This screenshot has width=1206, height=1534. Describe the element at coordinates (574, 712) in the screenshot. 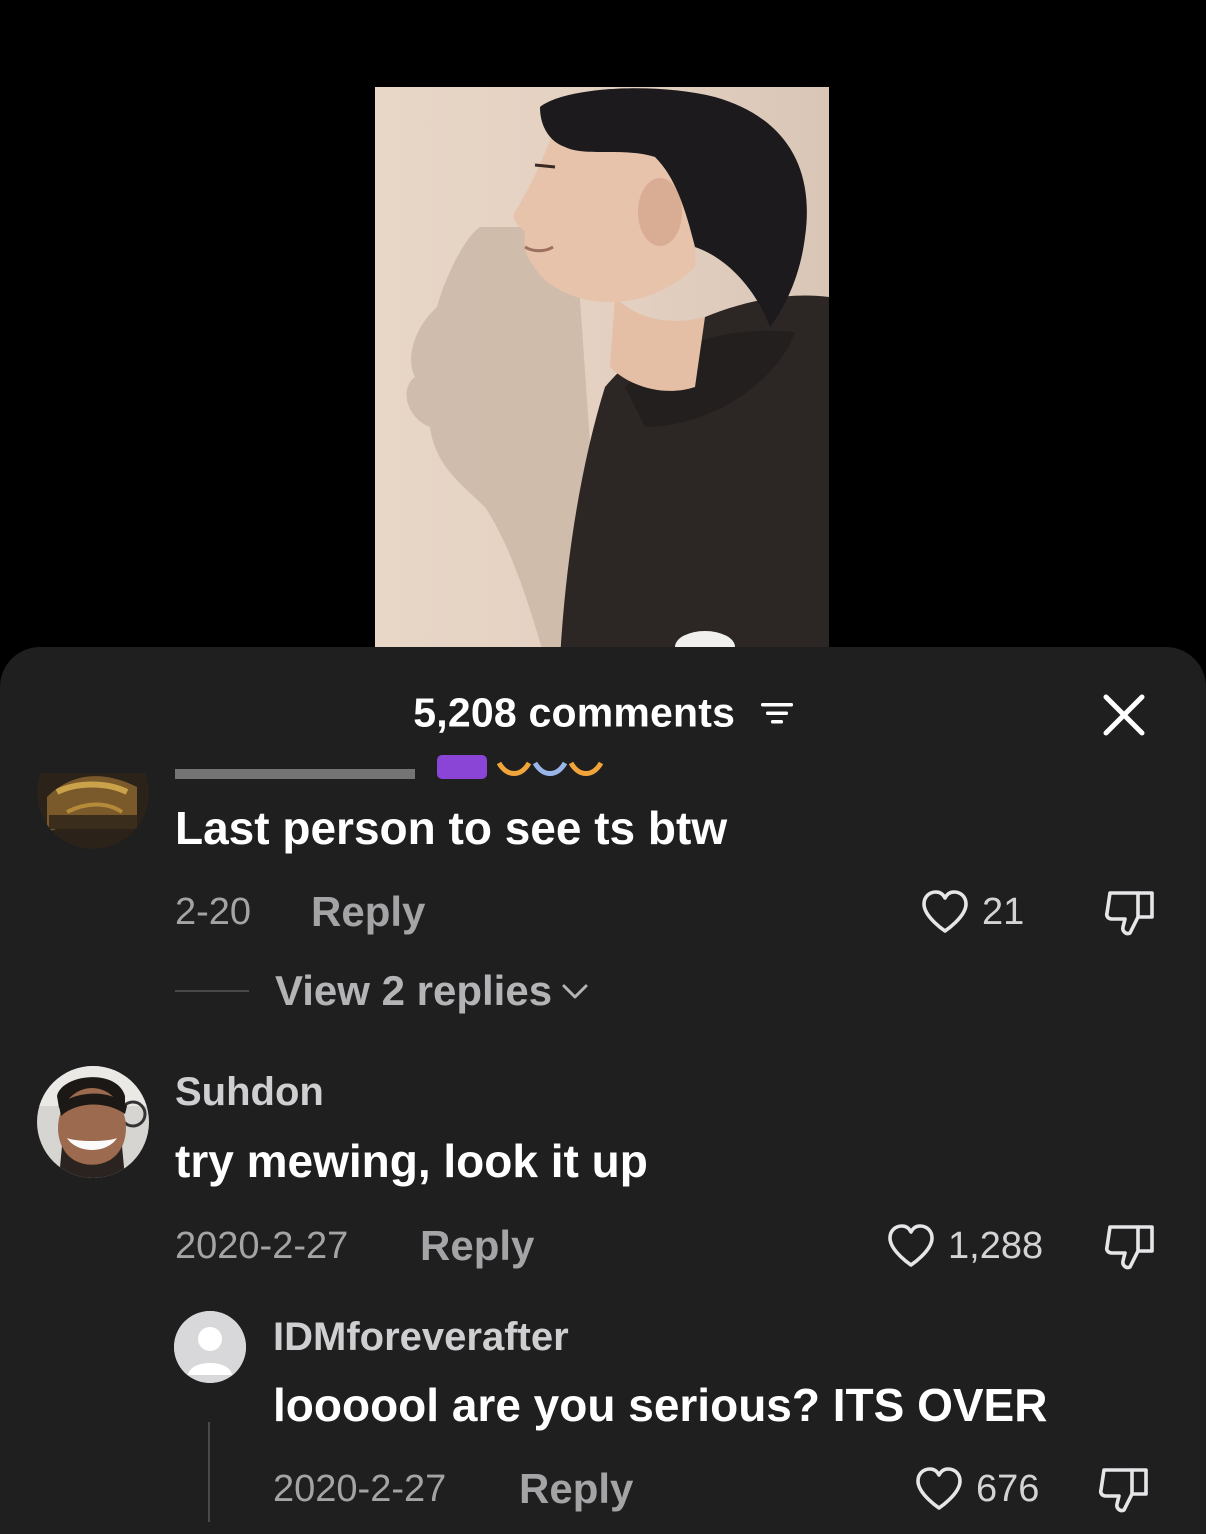

I see `comments-count-label: 5,208 comments` at that location.